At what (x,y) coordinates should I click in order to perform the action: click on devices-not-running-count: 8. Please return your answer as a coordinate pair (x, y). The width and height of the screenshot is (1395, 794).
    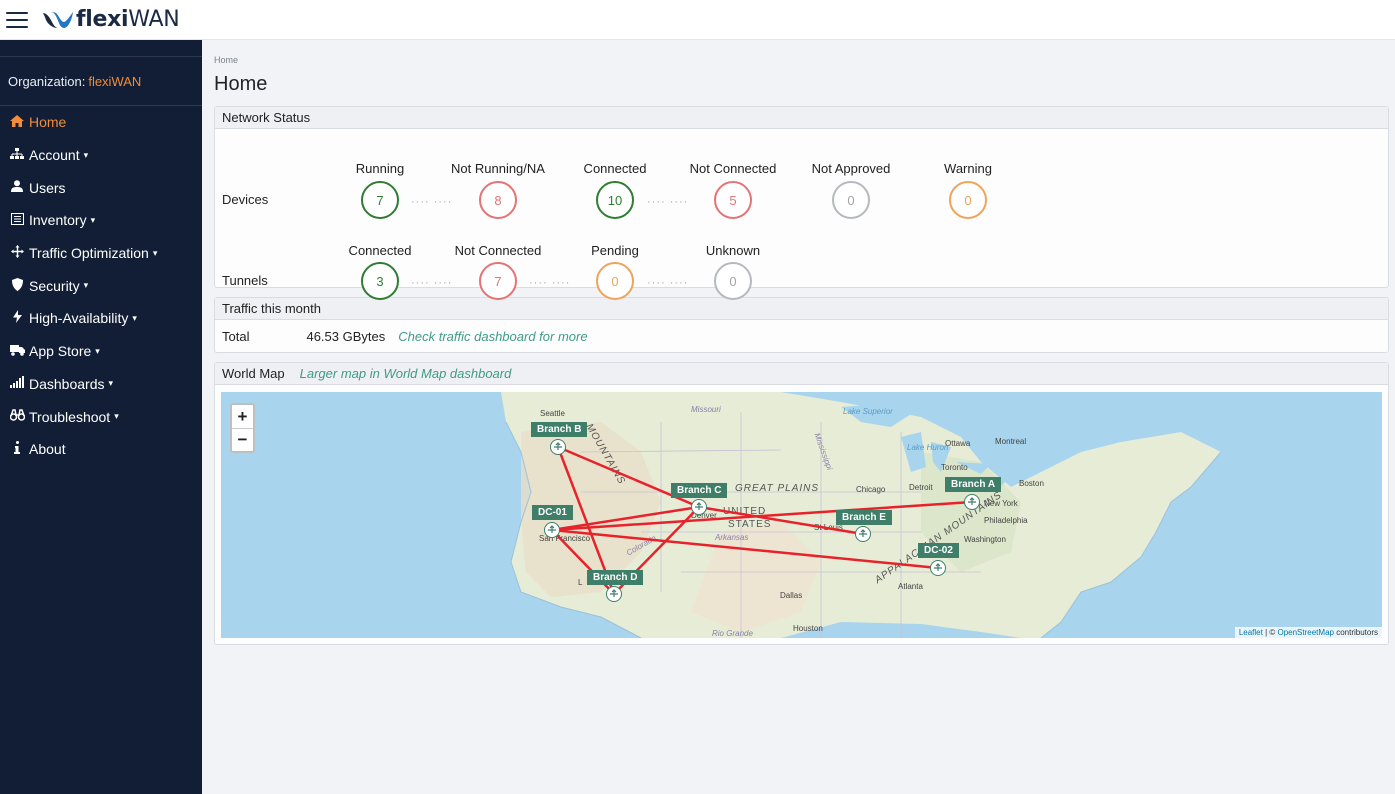
    Looking at the image, I should click on (498, 200).